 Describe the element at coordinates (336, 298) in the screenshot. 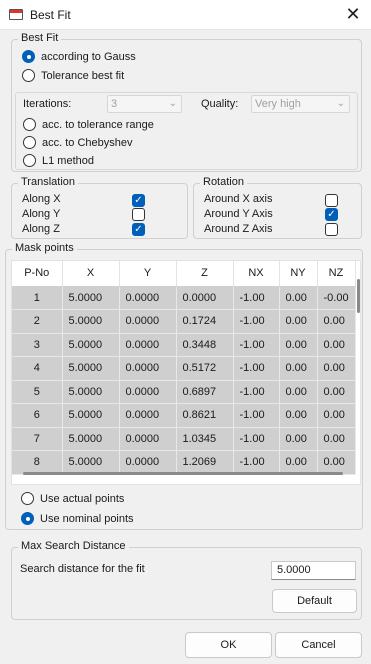

I see `table-cell-nz: -0.00` at that location.